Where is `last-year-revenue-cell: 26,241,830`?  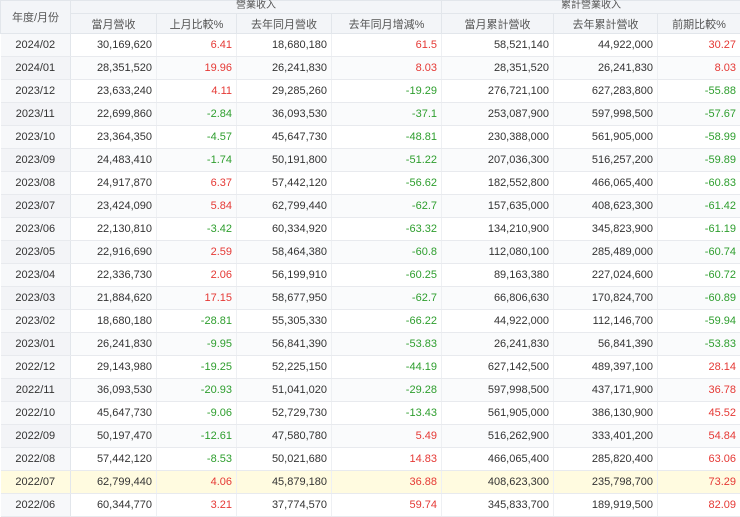 last-year-revenue-cell: 26,241,830 is located at coordinates (284, 68).